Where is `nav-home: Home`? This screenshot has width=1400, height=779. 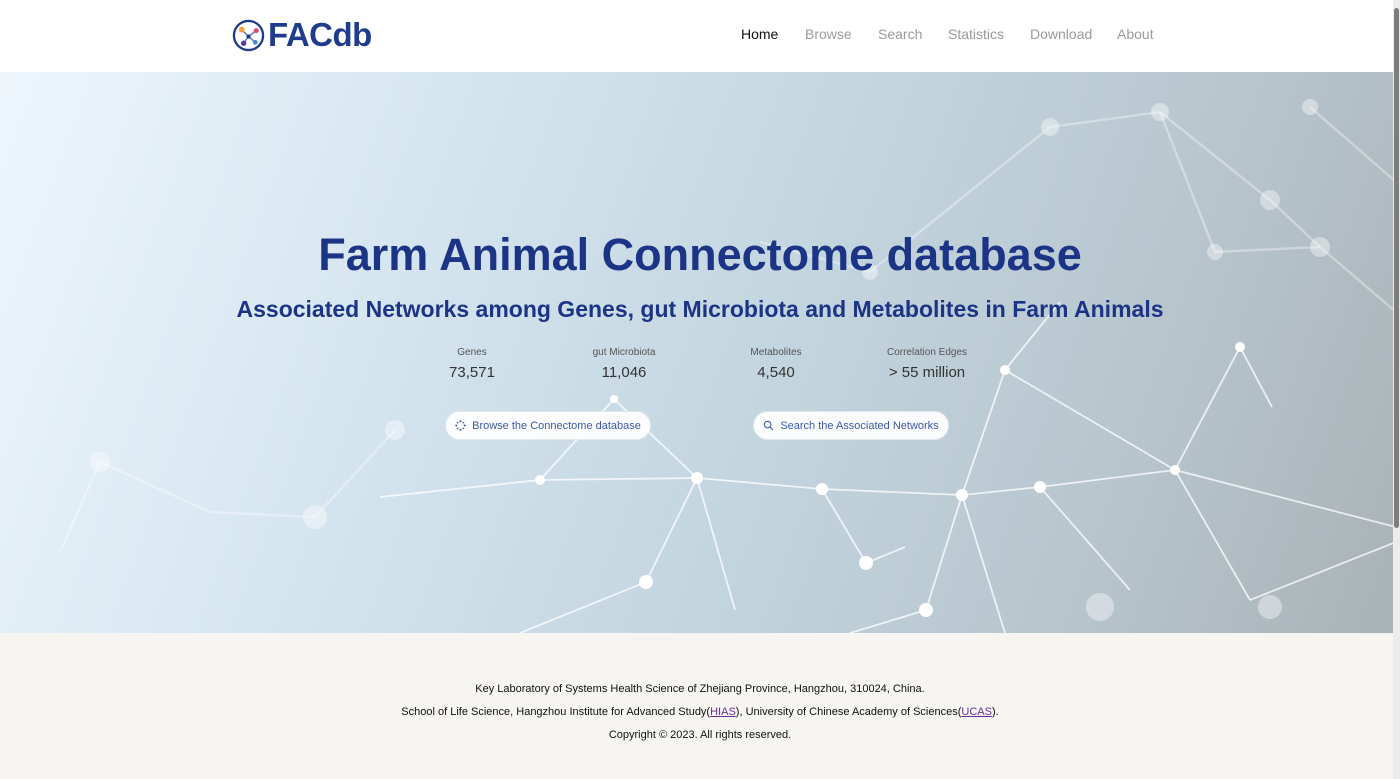
nav-home: Home is located at coordinates (759, 34).